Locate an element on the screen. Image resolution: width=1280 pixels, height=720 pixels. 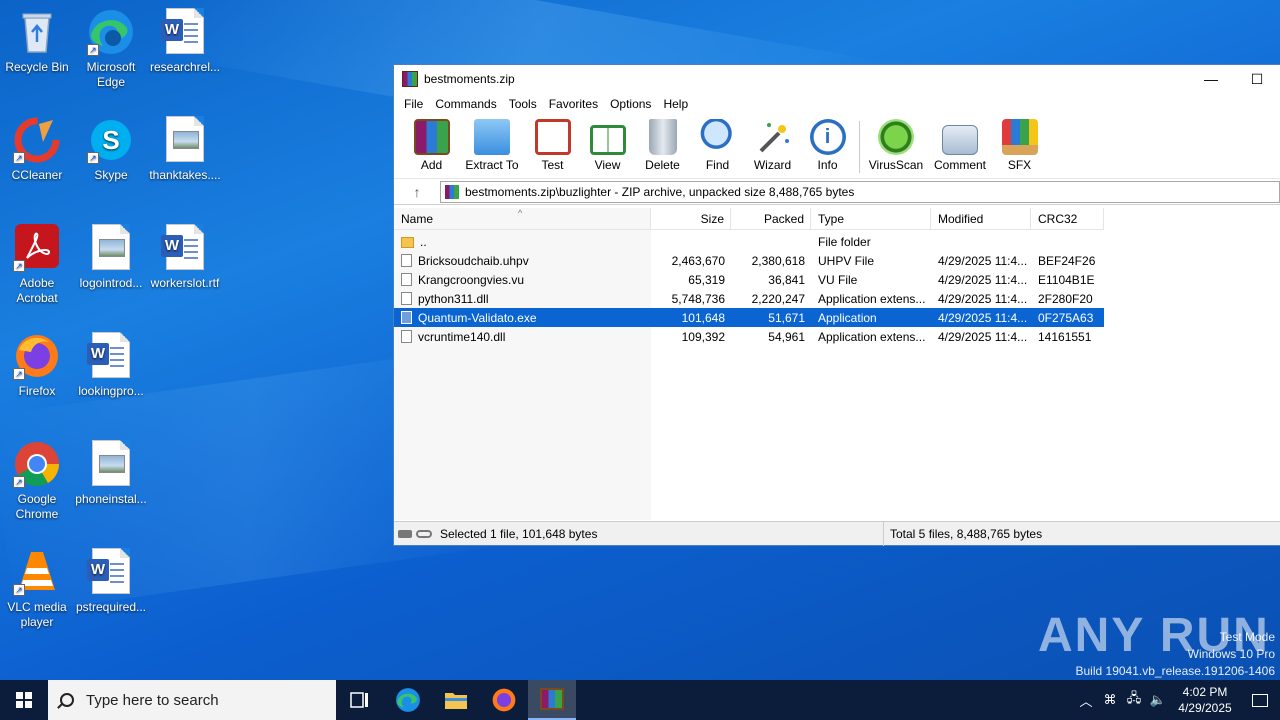
desktop-icon-skype: S ↗ Skype is located at coordinates (111, 149).